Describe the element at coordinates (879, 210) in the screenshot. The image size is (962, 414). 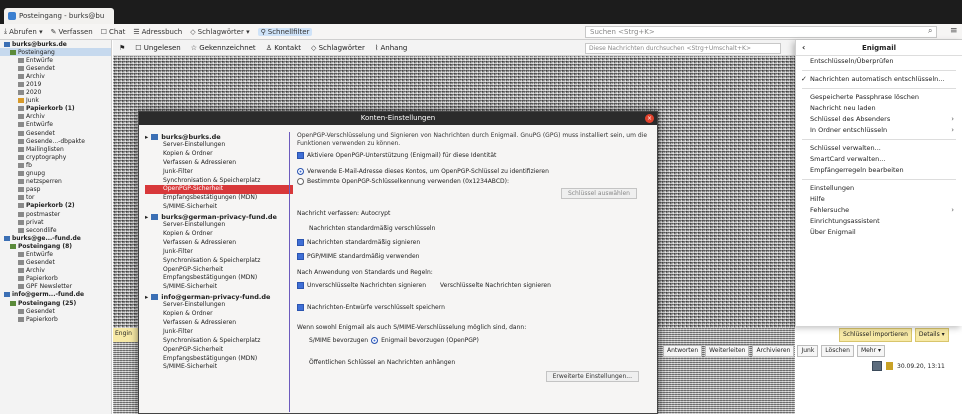
I see `enigmail-menu-item: Fehlersuche ›` at that location.